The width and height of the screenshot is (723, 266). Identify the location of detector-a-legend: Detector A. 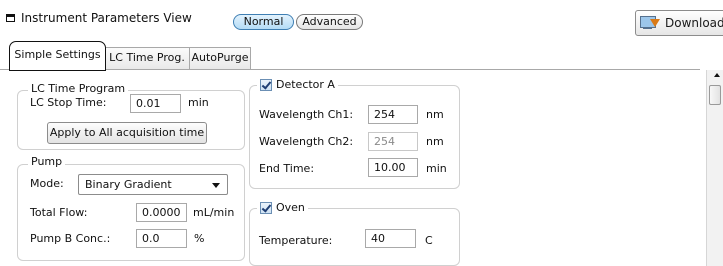
(297, 85).